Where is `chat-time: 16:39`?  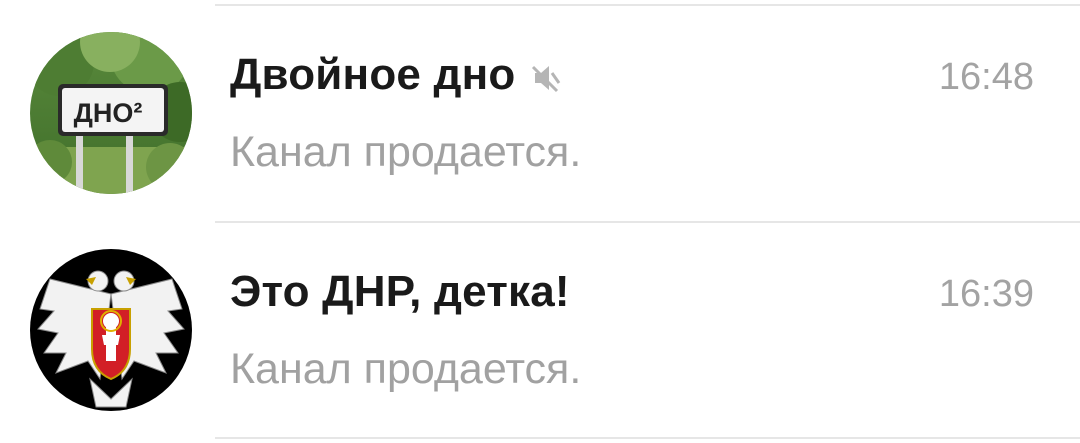 chat-time: 16:39 is located at coordinates (986, 294).